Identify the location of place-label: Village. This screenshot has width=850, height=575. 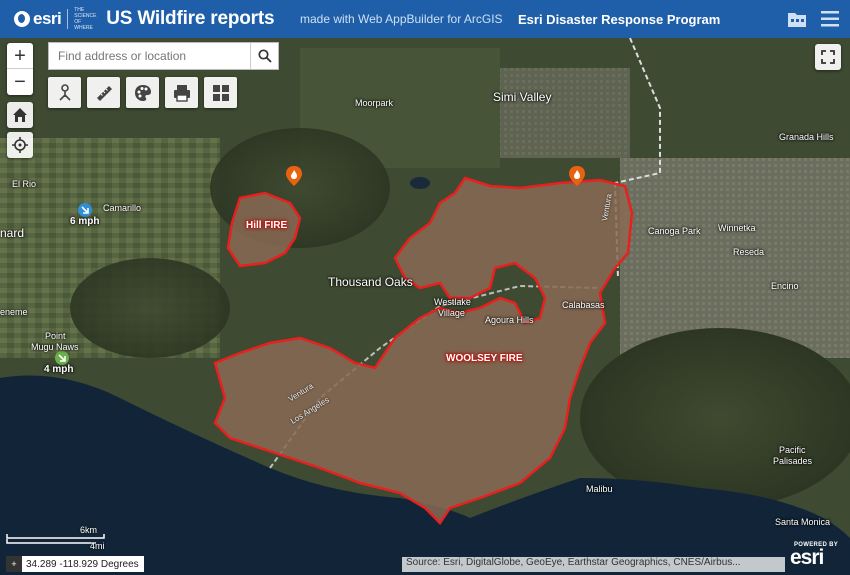
(451, 313).